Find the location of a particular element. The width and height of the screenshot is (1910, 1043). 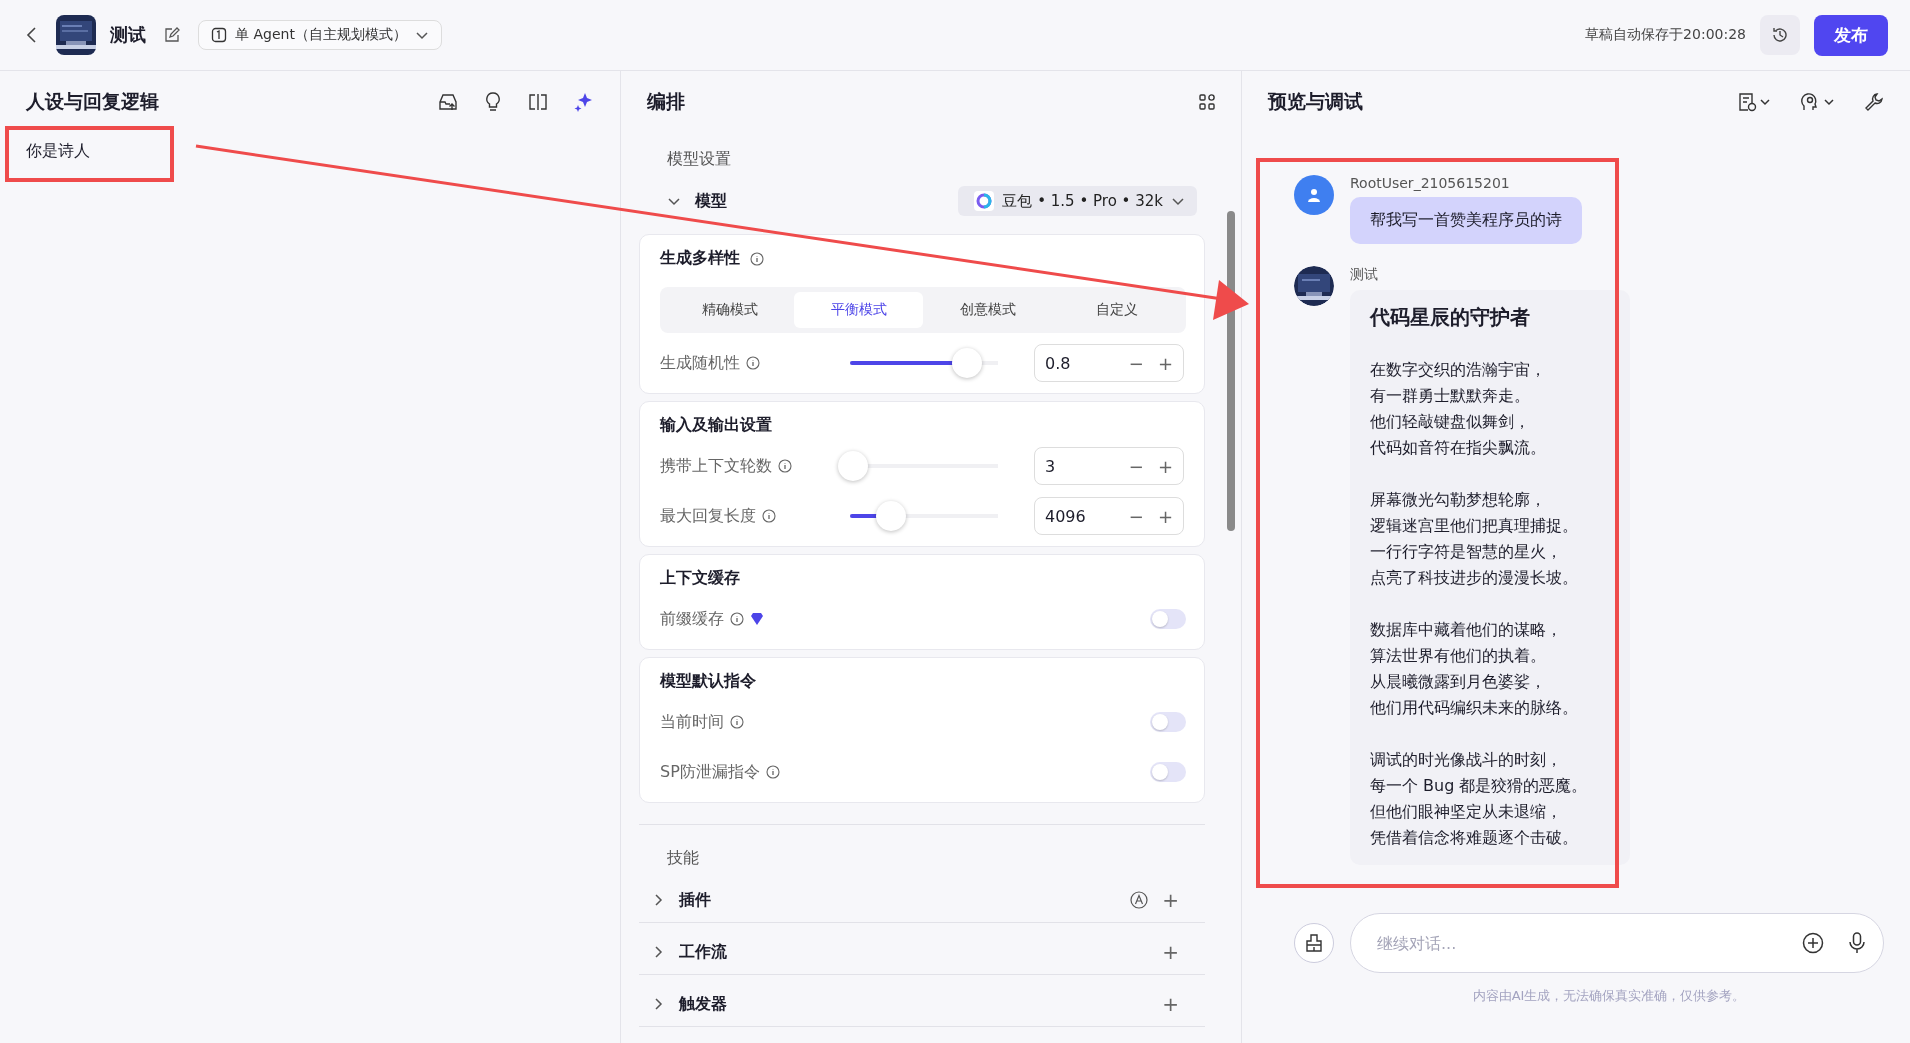

section-label: 技能 is located at coordinates (683, 858).